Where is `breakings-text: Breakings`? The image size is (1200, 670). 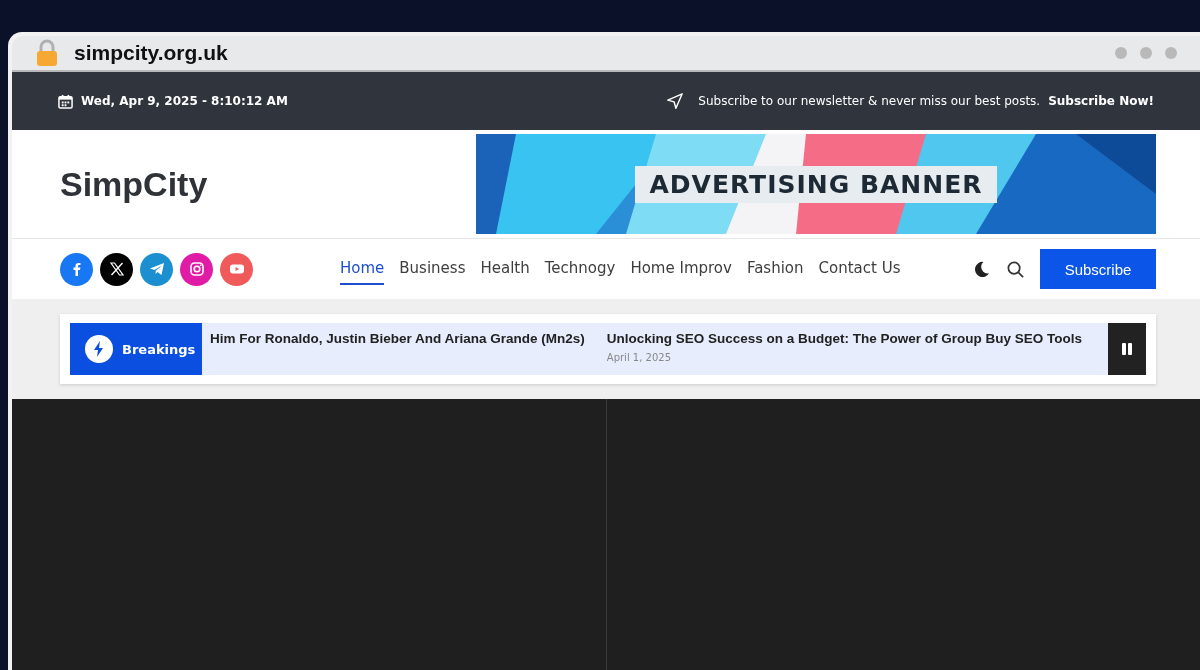
breakings-text: Breakings is located at coordinates (159, 349).